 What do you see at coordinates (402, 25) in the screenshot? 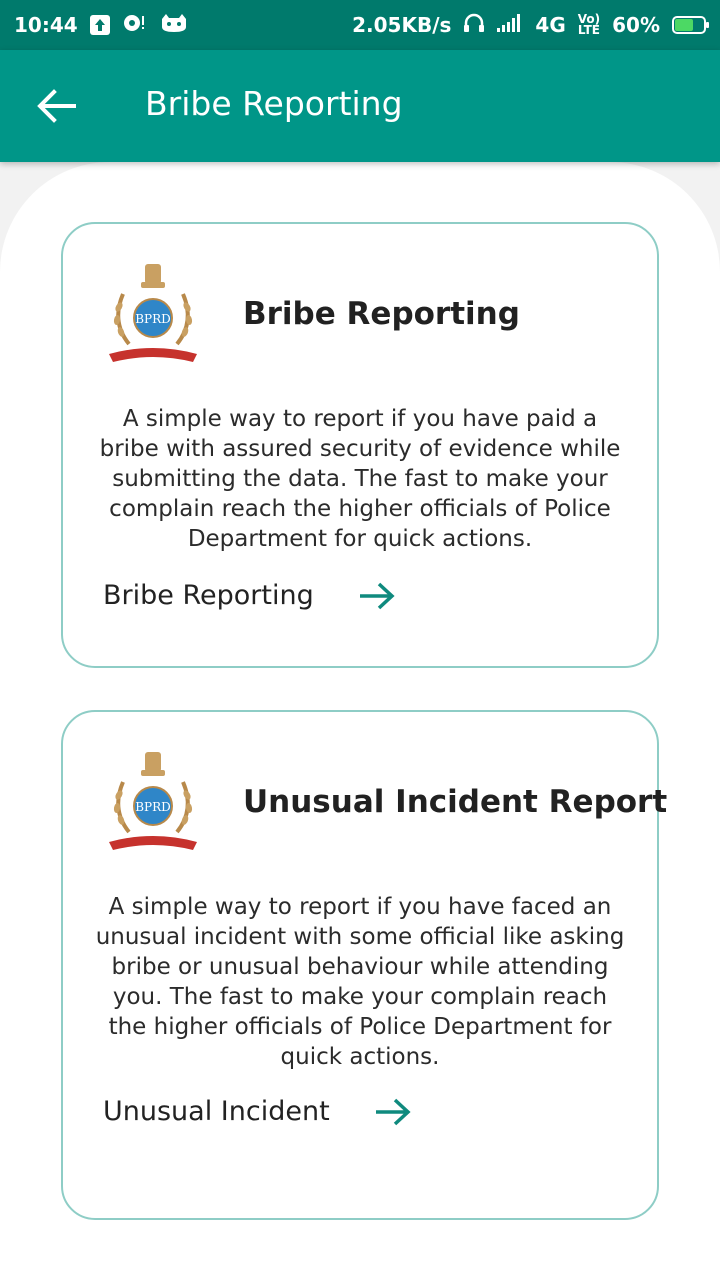
I see `network-speed: 2.05KB/s` at bounding box center [402, 25].